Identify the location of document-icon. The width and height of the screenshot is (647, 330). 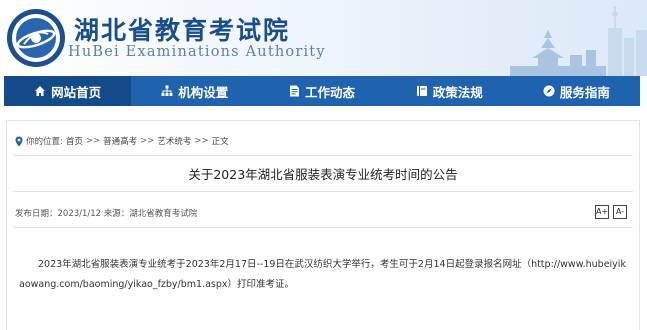
(294, 91).